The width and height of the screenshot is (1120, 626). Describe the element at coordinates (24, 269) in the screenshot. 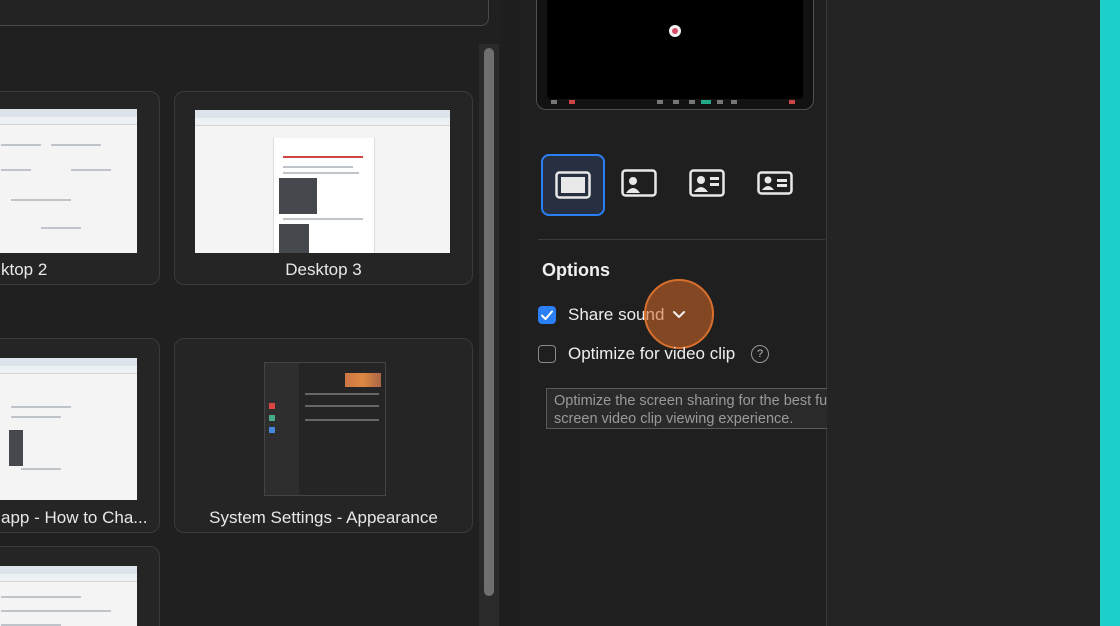

I see `tile-label: ktop 2` at that location.